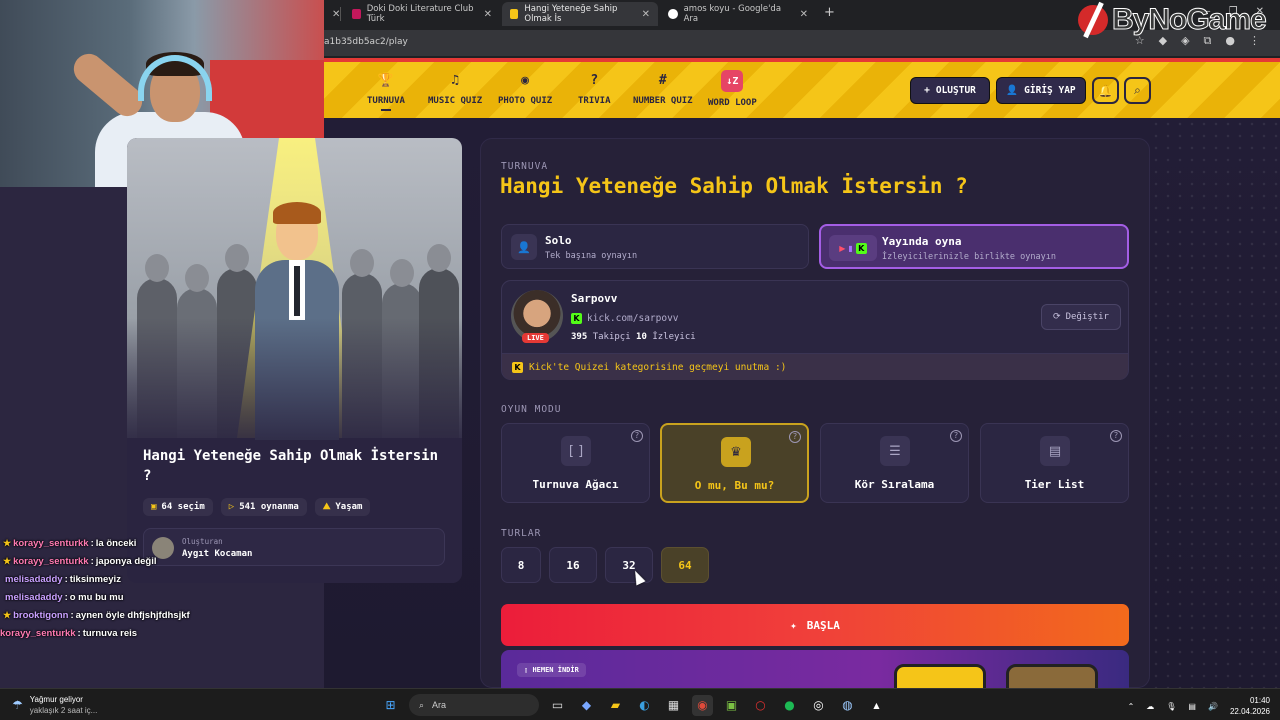  Describe the element at coordinates (1192, 706) in the screenshot. I see `network-icon: ▤` at that location.